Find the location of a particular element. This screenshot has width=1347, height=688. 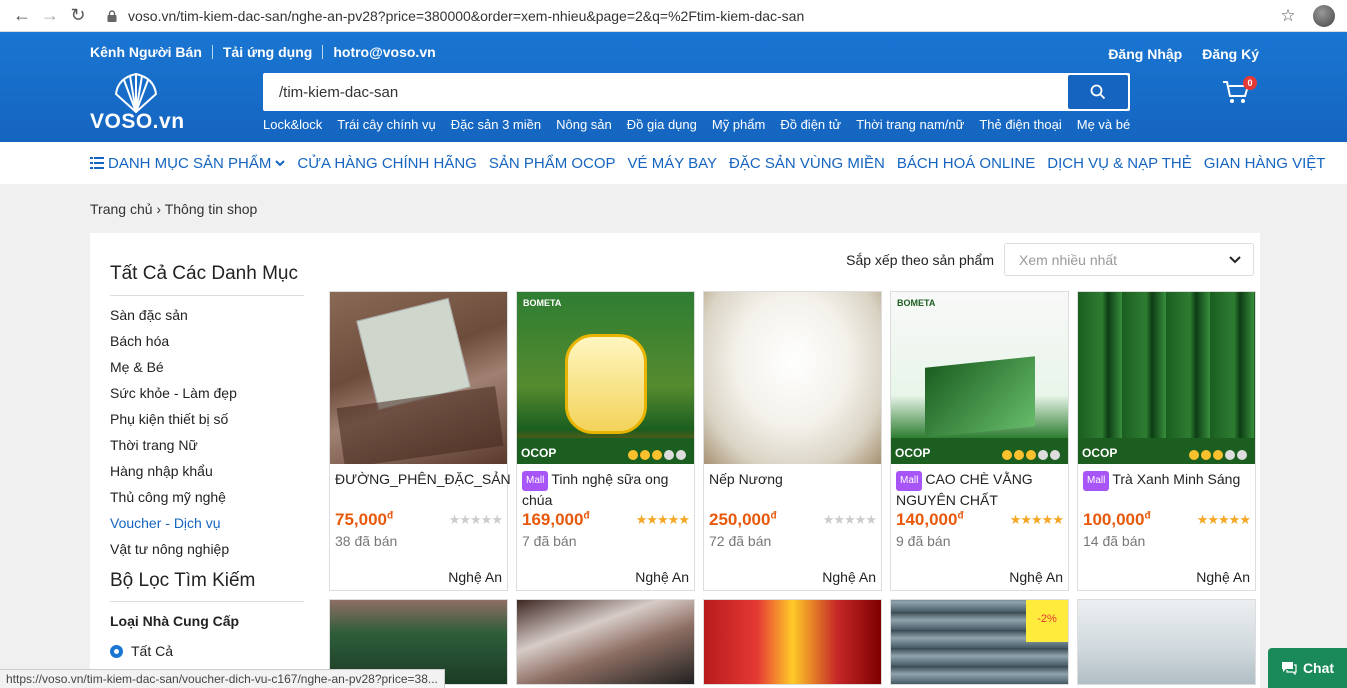

quick-link: Trái cây chính vụ is located at coordinates (386, 124).